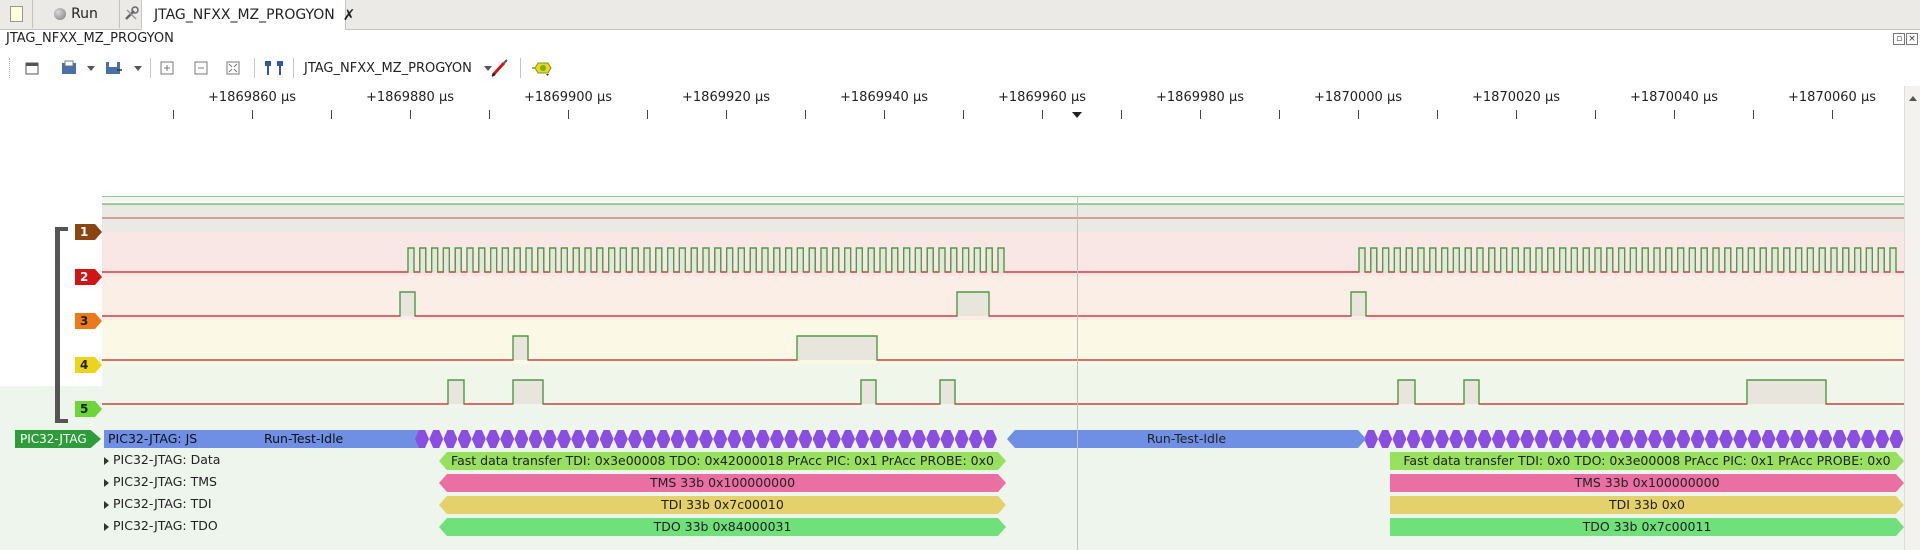 The image size is (1920, 550). What do you see at coordinates (1912, 39) in the screenshot?
I see `close-window-icon: ×` at bounding box center [1912, 39].